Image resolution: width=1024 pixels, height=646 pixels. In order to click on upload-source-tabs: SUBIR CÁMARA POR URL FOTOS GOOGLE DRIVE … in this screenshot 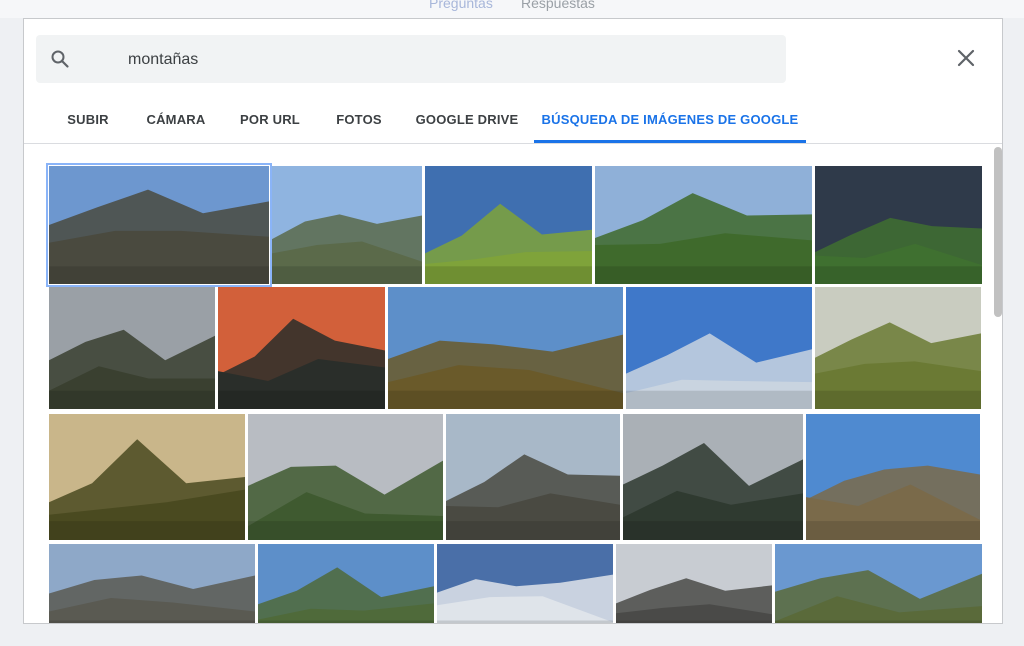, I will do `click(513, 121)`.